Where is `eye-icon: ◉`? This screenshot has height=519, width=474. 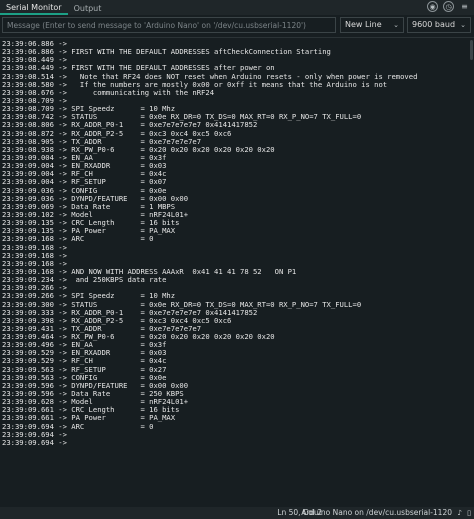 eye-icon: ◉ is located at coordinates (432, 6).